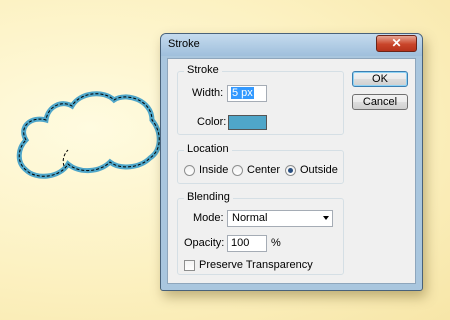 This screenshot has height=320, width=450. What do you see at coordinates (208, 149) in the screenshot?
I see `location-group-legend: Location` at bounding box center [208, 149].